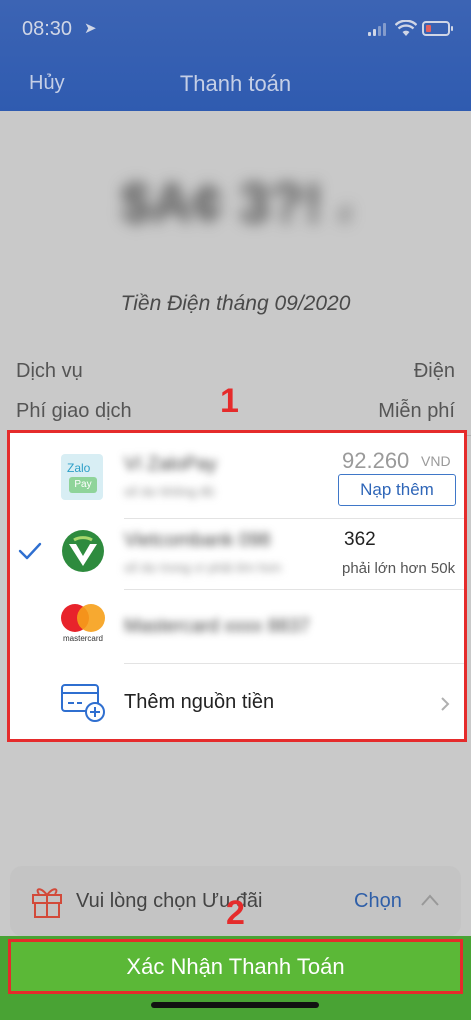 Image resolution: width=471 pixels, height=1020 pixels. What do you see at coordinates (378, 29) in the screenshot?
I see `signal-icon` at bounding box center [378, 29].